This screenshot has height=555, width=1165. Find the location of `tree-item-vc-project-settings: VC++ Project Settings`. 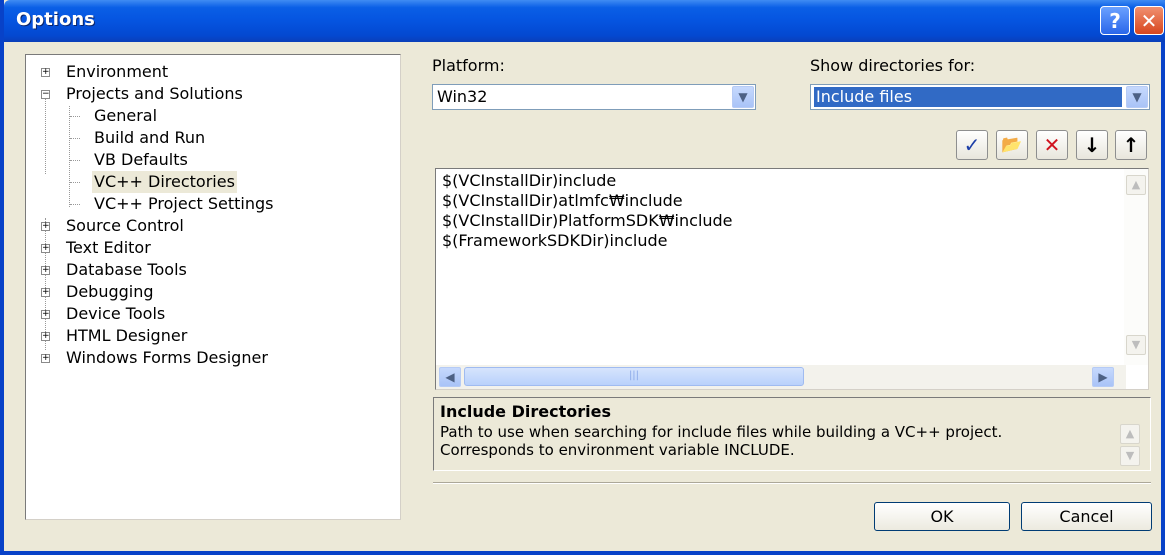

tree-item-vc-project-settings: VC++ Project Settings is located at coordinates (213, 204).